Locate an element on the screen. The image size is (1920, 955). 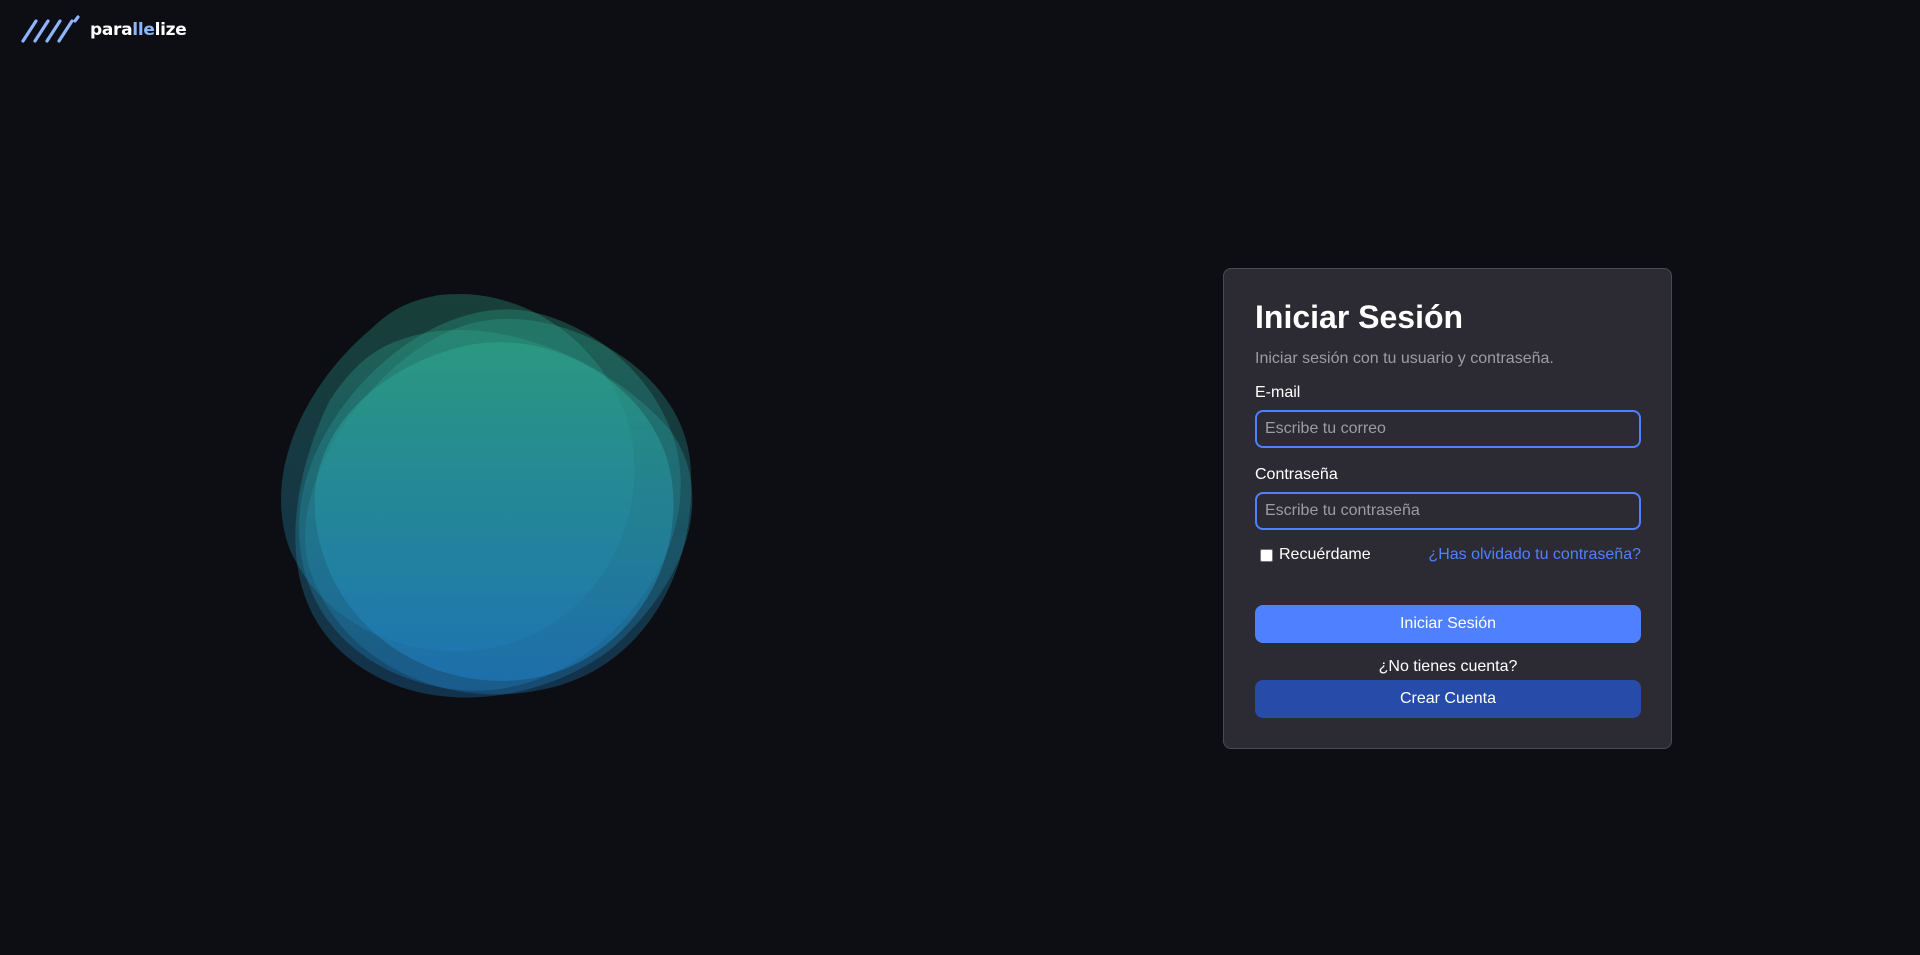
parallel-lines-icon is located at coordinates (50, 29).